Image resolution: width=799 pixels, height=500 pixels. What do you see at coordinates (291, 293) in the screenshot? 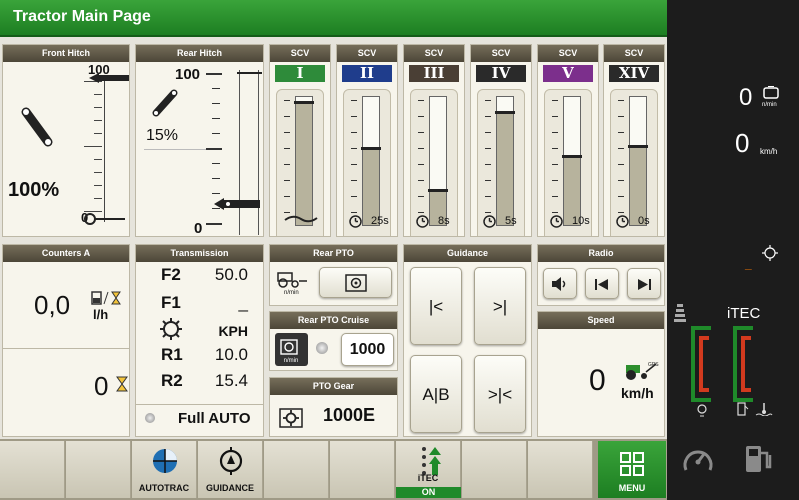
I see `rear-pto-unit: n/min` at bounding box center [291, 293].